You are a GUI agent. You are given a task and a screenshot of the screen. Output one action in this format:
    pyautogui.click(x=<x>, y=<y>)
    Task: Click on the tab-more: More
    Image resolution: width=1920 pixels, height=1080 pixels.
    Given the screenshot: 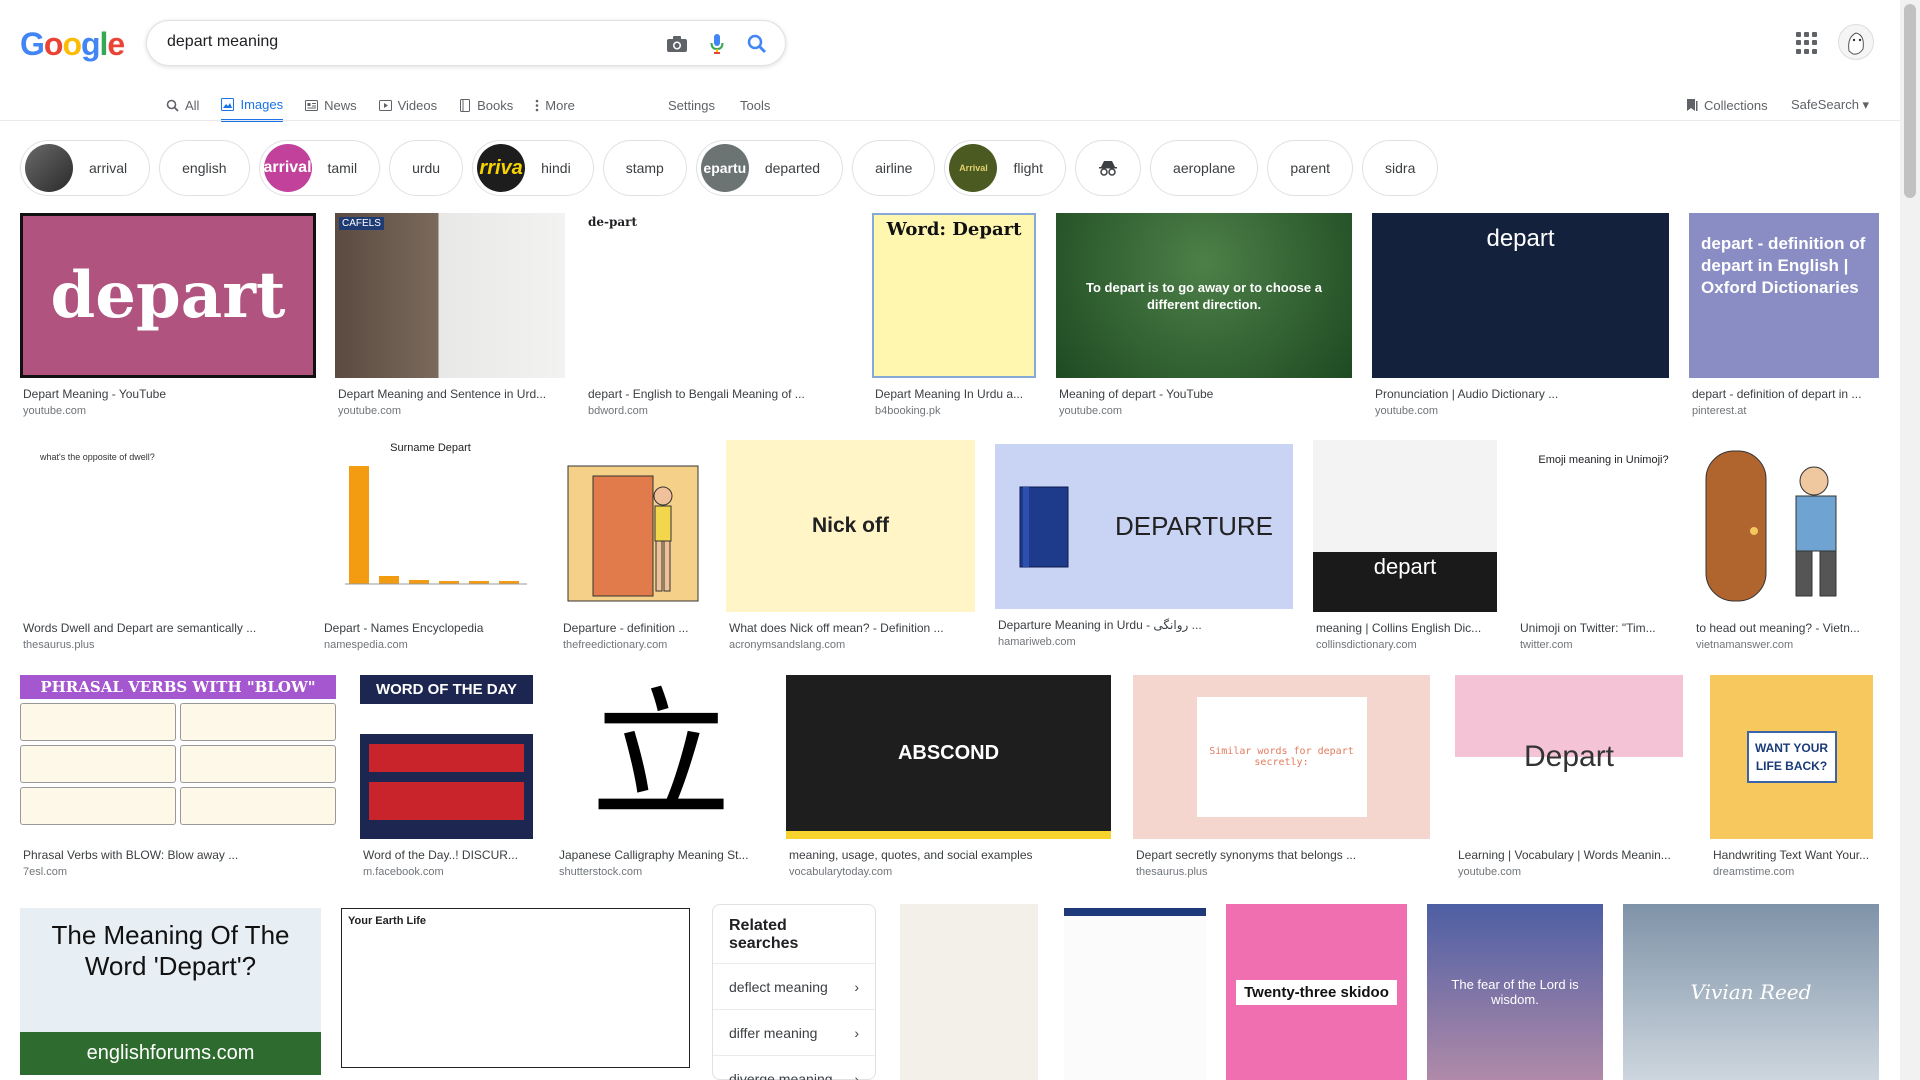 What is the action you would take?
    pyautogui.click(x=555, y=105)
    